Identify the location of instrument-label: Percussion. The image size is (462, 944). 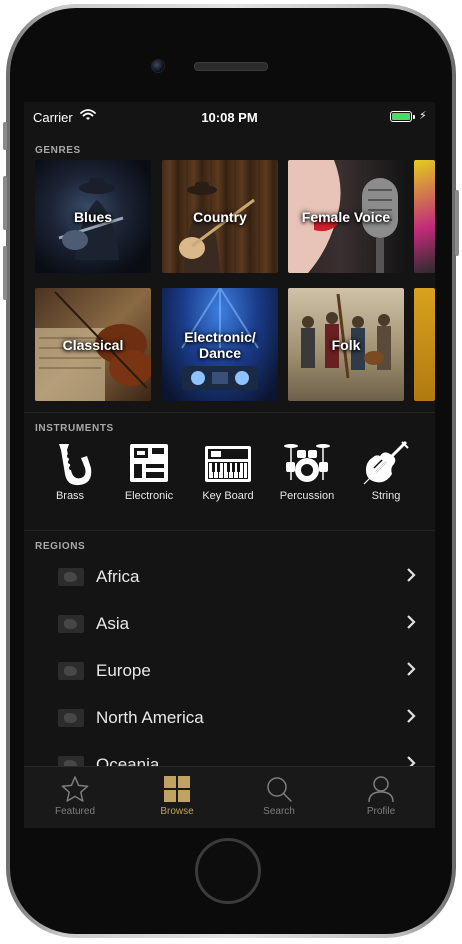
(307, 496).